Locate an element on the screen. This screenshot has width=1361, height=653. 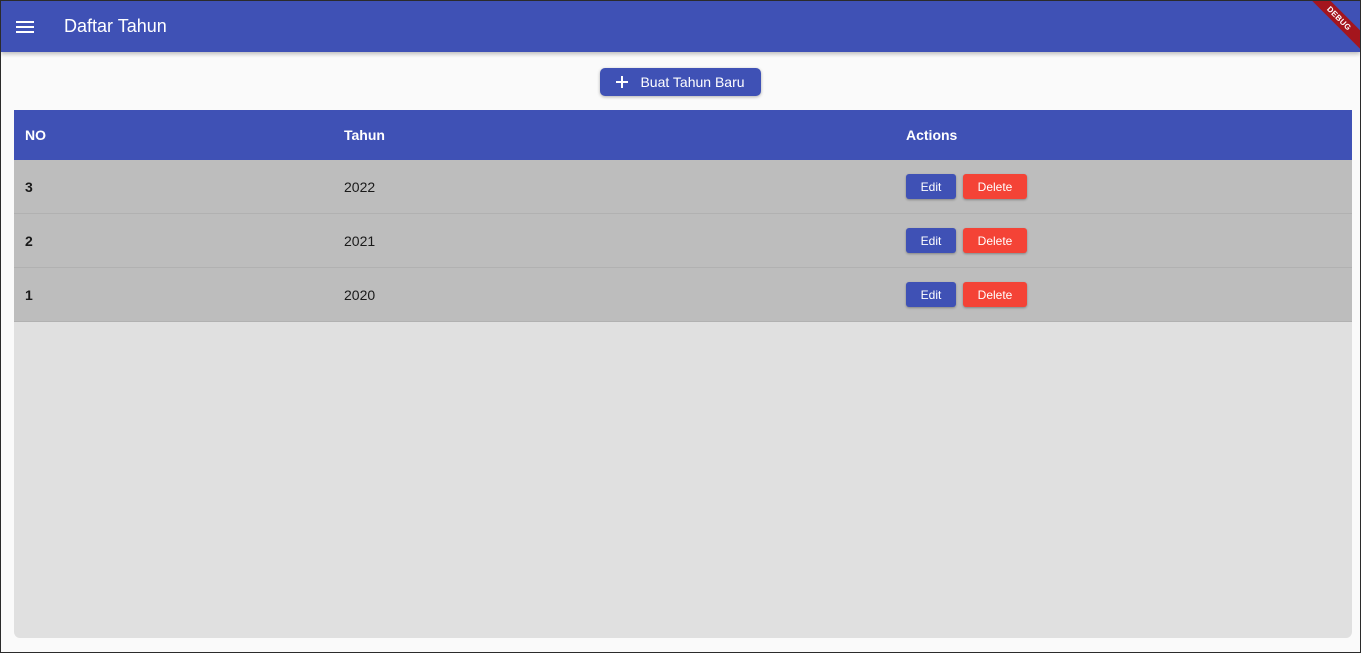
header-tahun: Tahun is located at coordinates (364, 135).